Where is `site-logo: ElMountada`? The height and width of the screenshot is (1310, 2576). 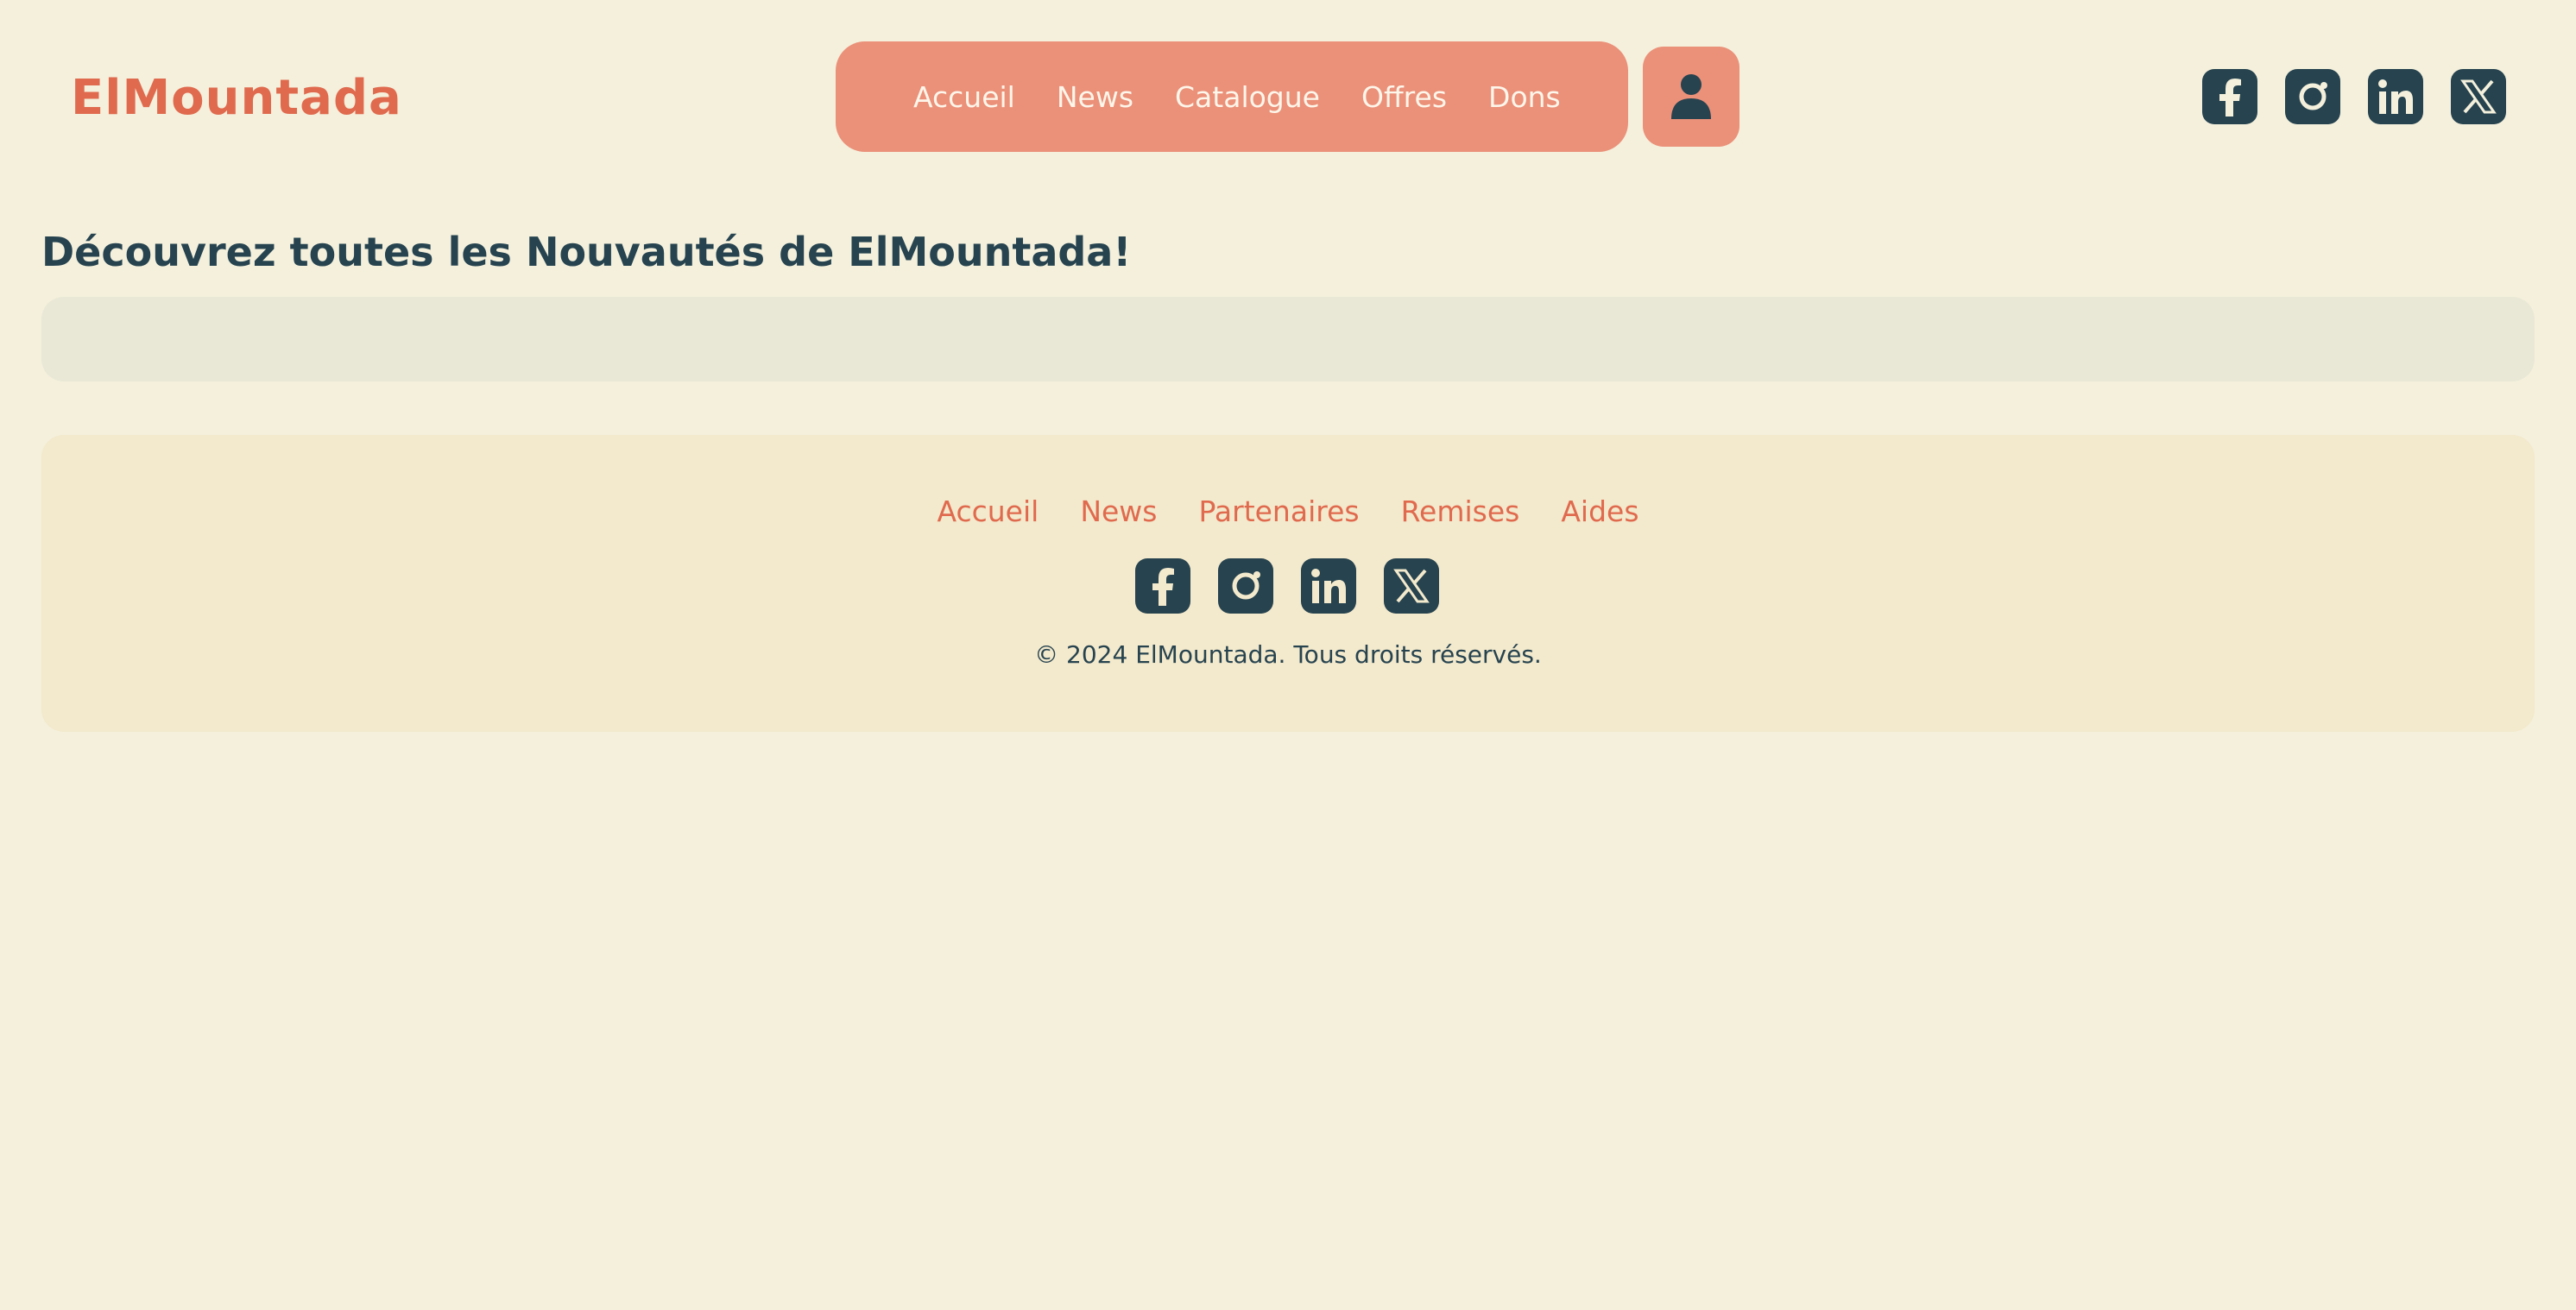
site-logo: ElMountada is located at coordinates (236, 98).